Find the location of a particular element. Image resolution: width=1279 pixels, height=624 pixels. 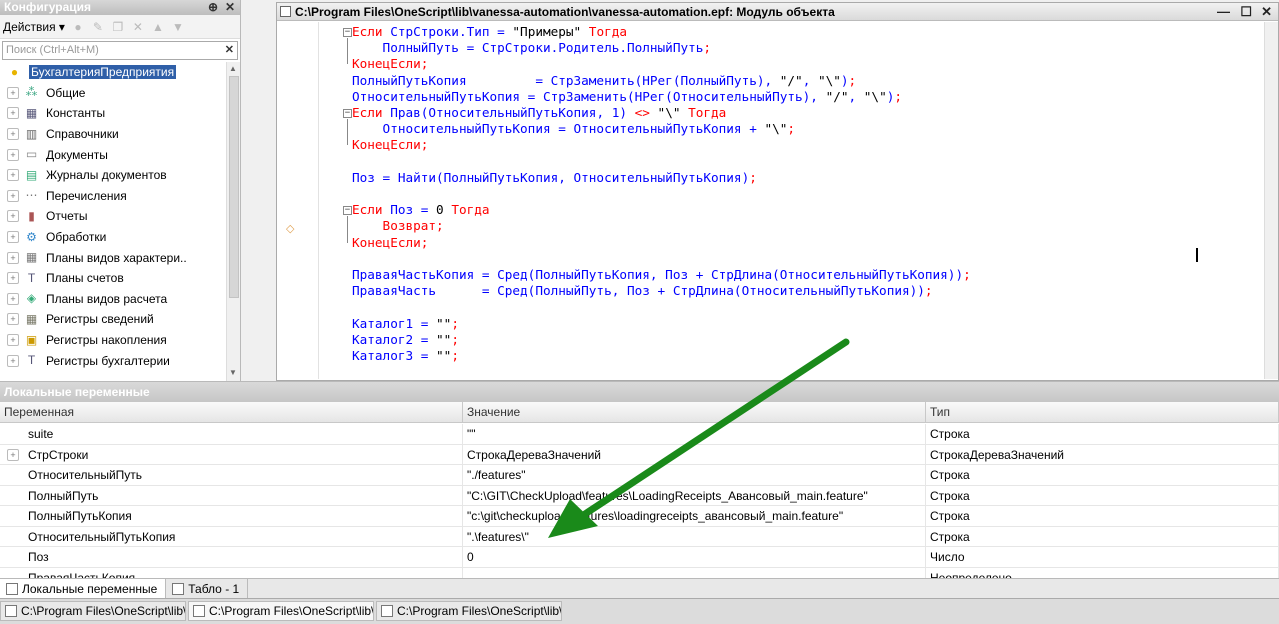

close-window-icon: ✕ is located at coordinates (1266, 12).